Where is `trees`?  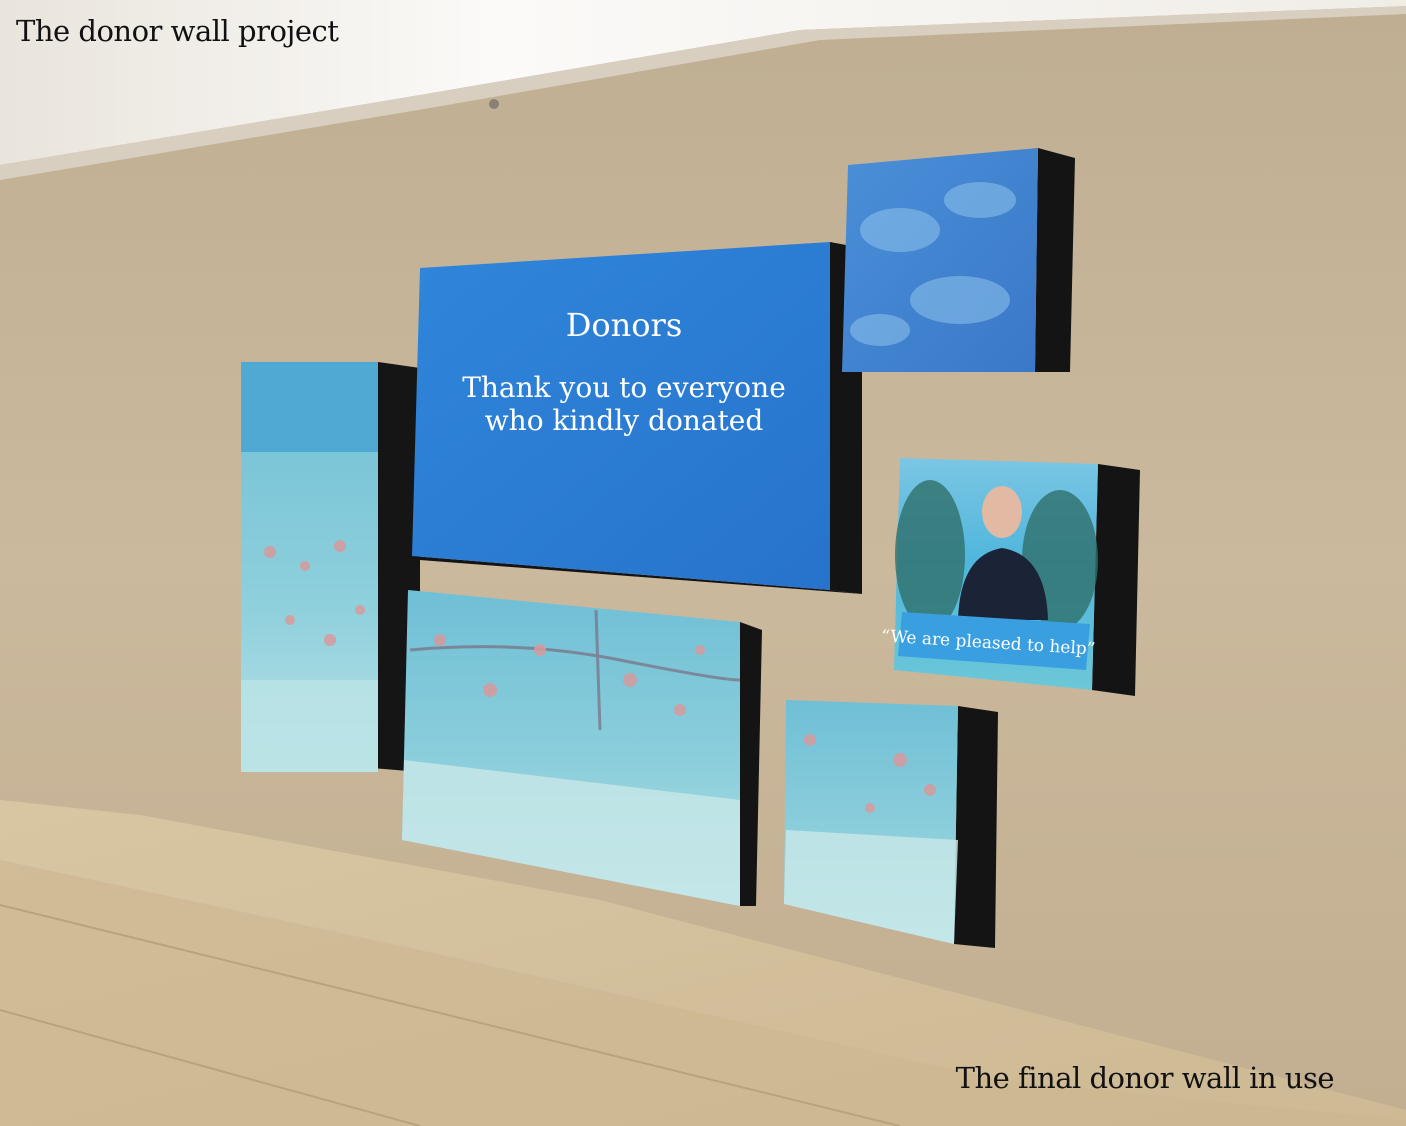 trees is located at coordinates (930, 555).